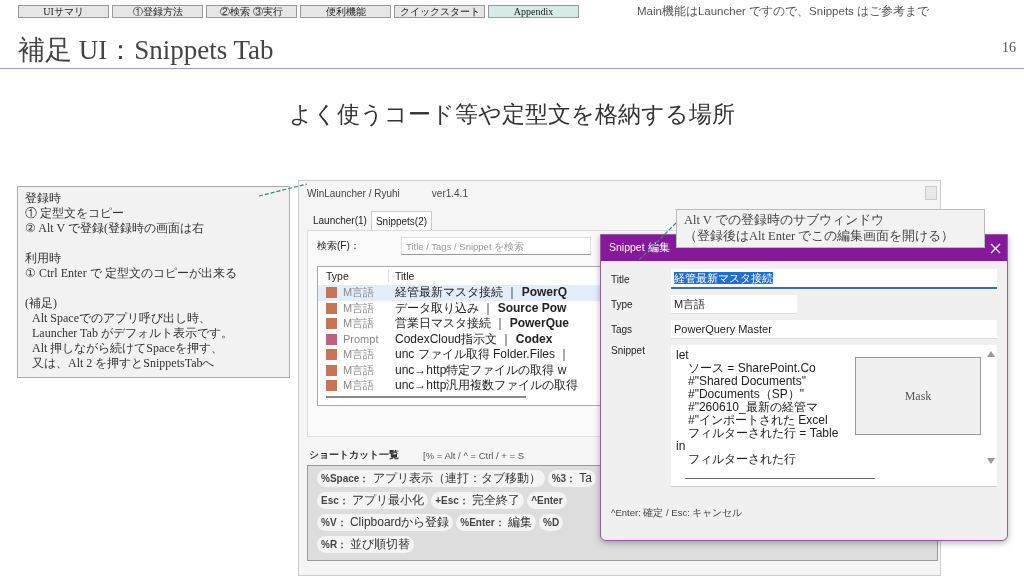 The image size is (1024, 576). What do you see at coordinates (366, 544) in the screenshot?
I see `shortcut-chip: %R： 並び順切替` at bounding box center [366, 544].